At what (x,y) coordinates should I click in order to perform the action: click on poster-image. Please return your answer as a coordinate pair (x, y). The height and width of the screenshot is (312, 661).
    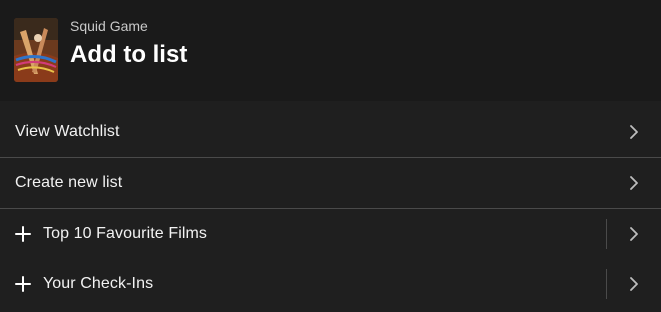
    Looking at the image, I should click on (36, 50).